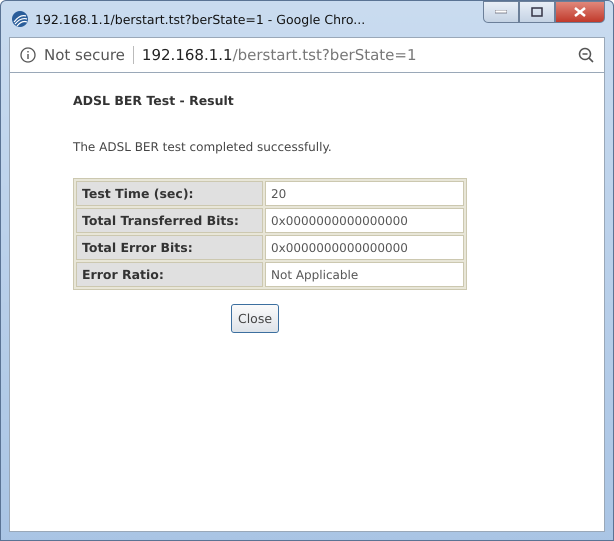  I want to click on address-bar: Not secure 192.168.1.1/berstart.tst?berState=1, so click(307, 55).